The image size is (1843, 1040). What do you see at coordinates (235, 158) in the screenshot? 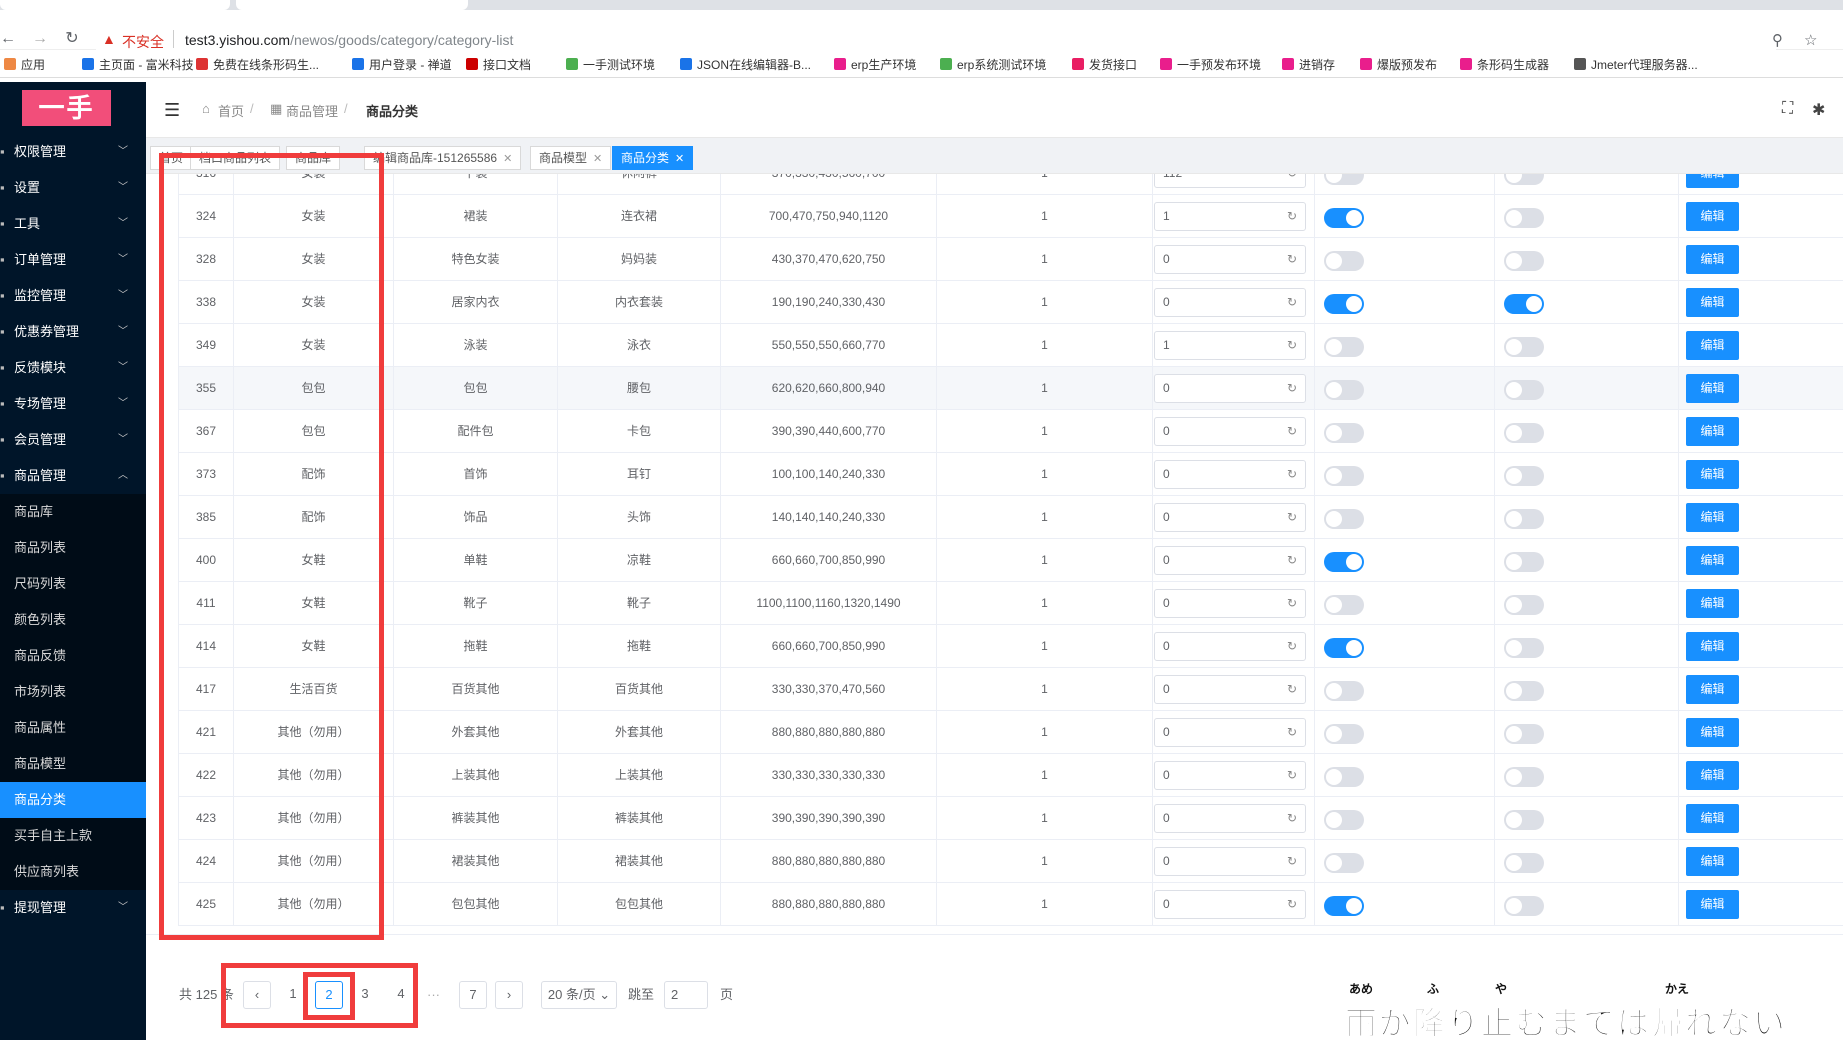
I see `tab-item: 档口商品列表` at bounding box center [235, 158].